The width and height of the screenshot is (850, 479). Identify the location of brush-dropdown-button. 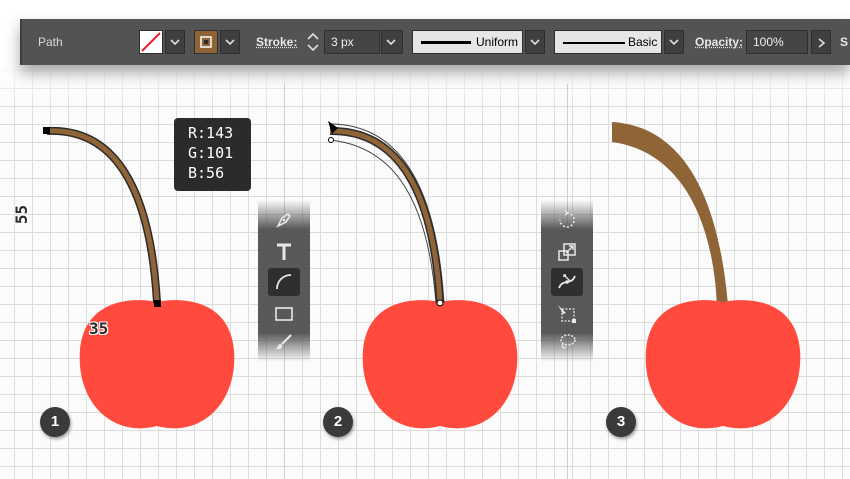
(674, 42).